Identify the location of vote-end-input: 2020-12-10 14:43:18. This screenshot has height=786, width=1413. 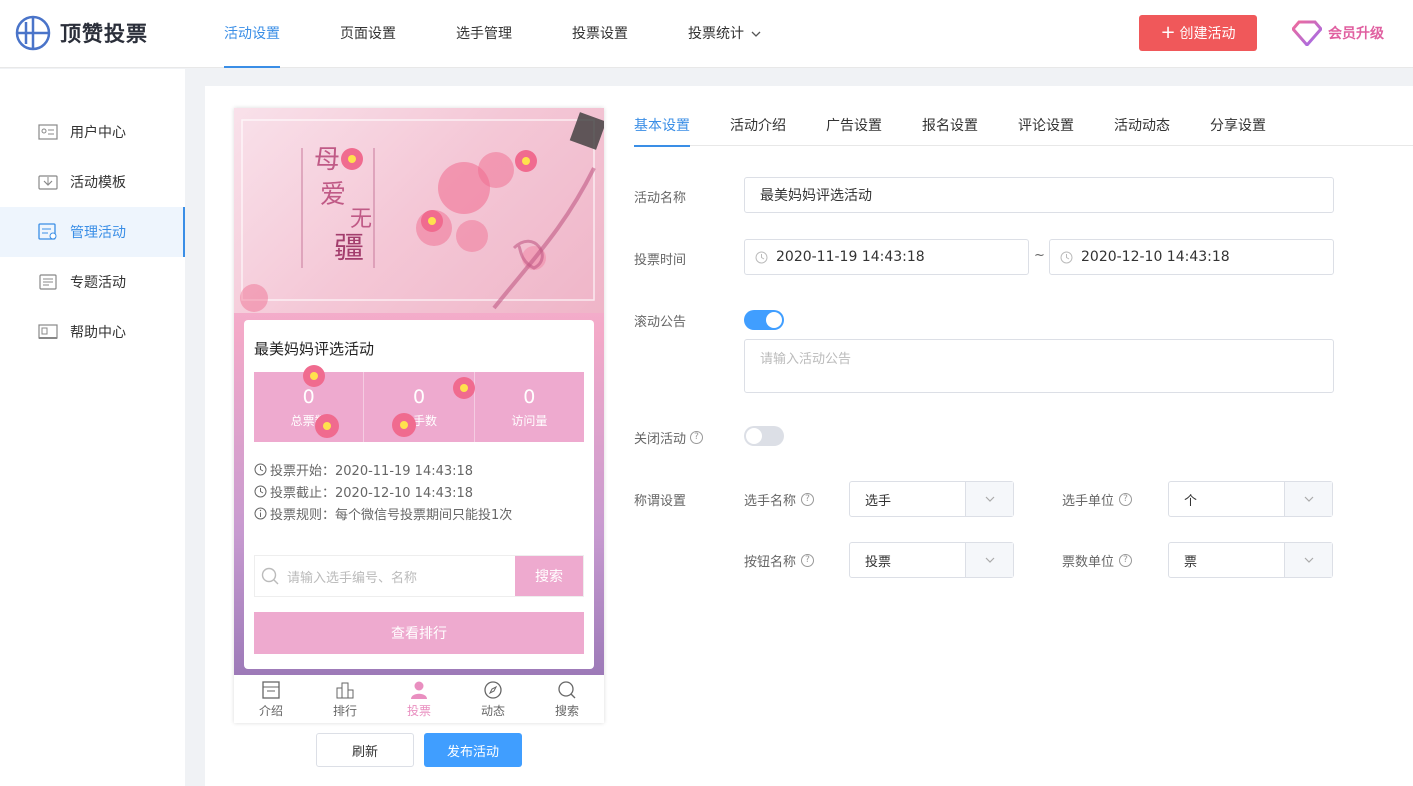
(1191, 257).